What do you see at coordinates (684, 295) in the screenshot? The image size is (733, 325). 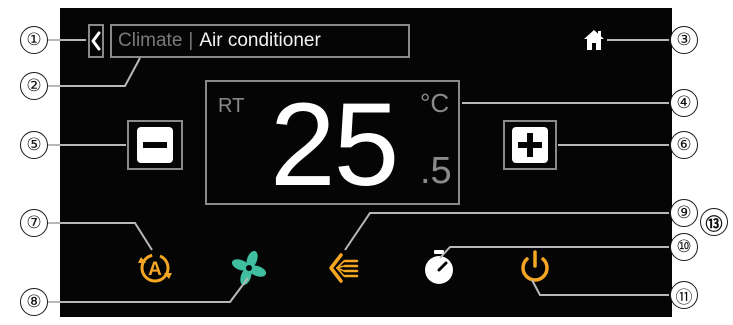 I see `callout-11: ⑪` at bounding box center [684, 295].